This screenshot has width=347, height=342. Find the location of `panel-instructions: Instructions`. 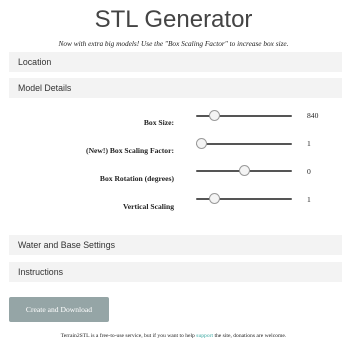

panel-instructions: Instructions is located at coordinates (175, 272).